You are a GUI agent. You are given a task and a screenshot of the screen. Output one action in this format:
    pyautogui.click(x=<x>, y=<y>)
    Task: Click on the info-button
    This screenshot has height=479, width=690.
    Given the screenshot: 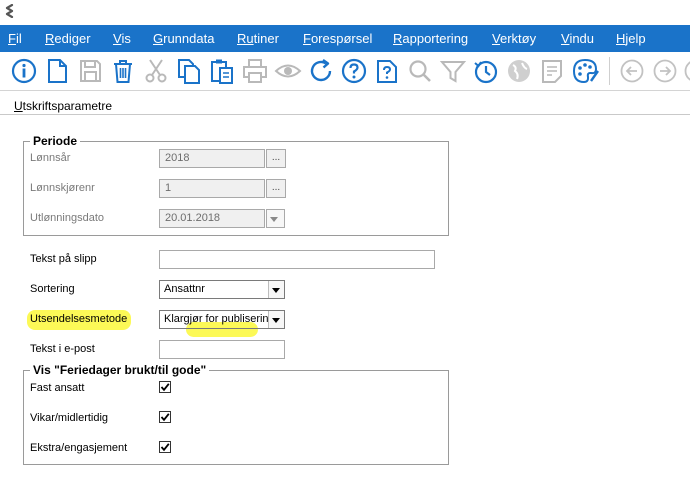 What is the action you would take?
    pyautogui.click(x=24, y=71)
    